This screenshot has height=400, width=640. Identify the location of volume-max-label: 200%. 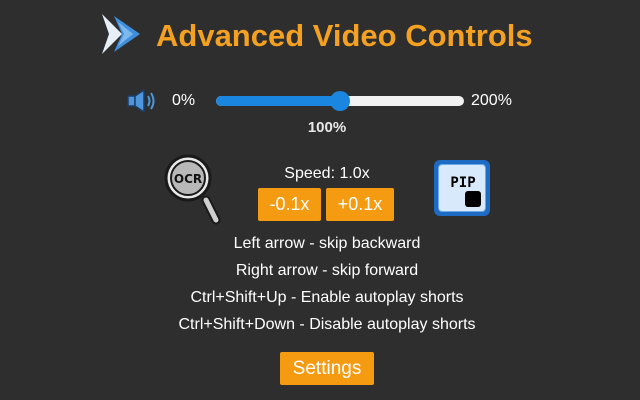
(491, 100).